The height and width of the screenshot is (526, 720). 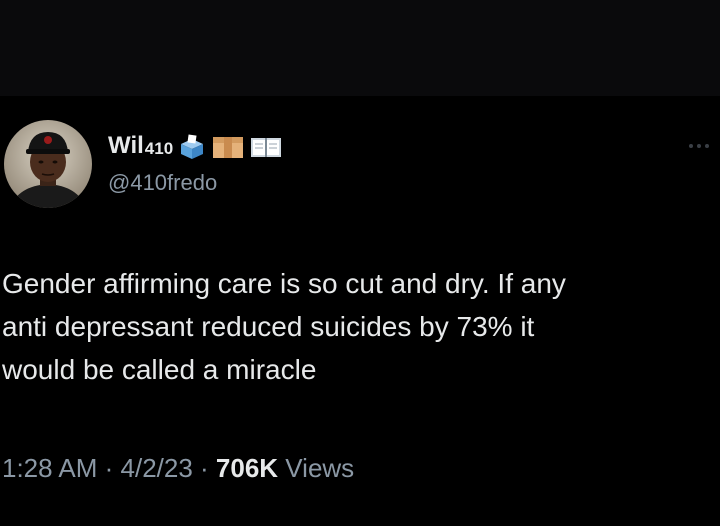 I want to click on more-options-button, so click(x=699, y=146).